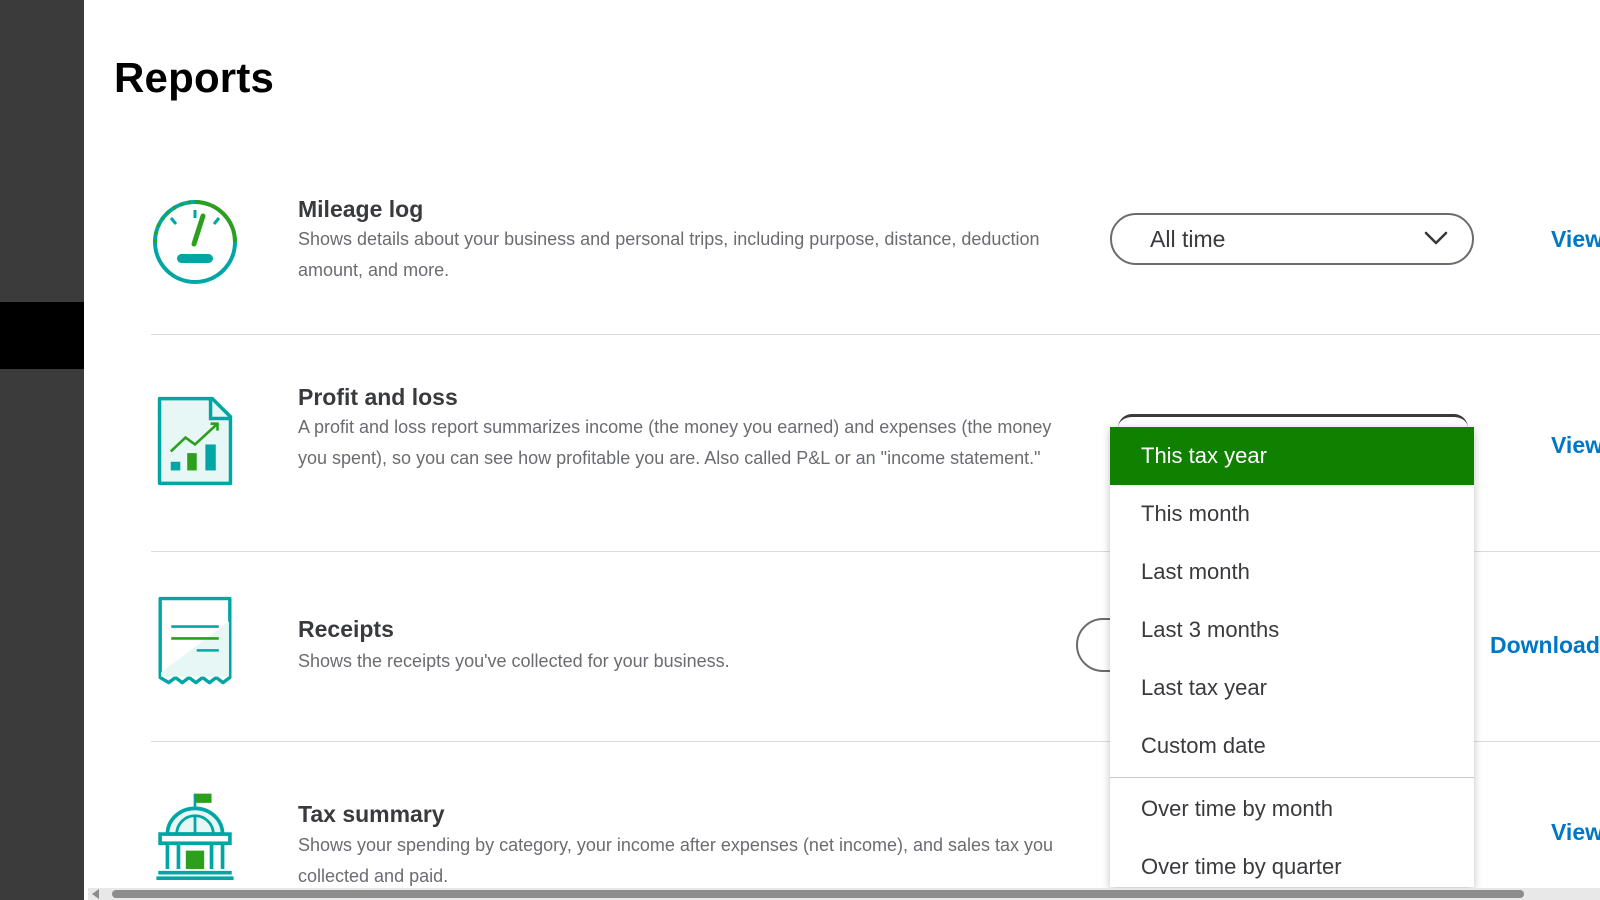  Describe the element at coordinates (1188, 238) in the screenshot. I see `date-range-value: All time` at that location.